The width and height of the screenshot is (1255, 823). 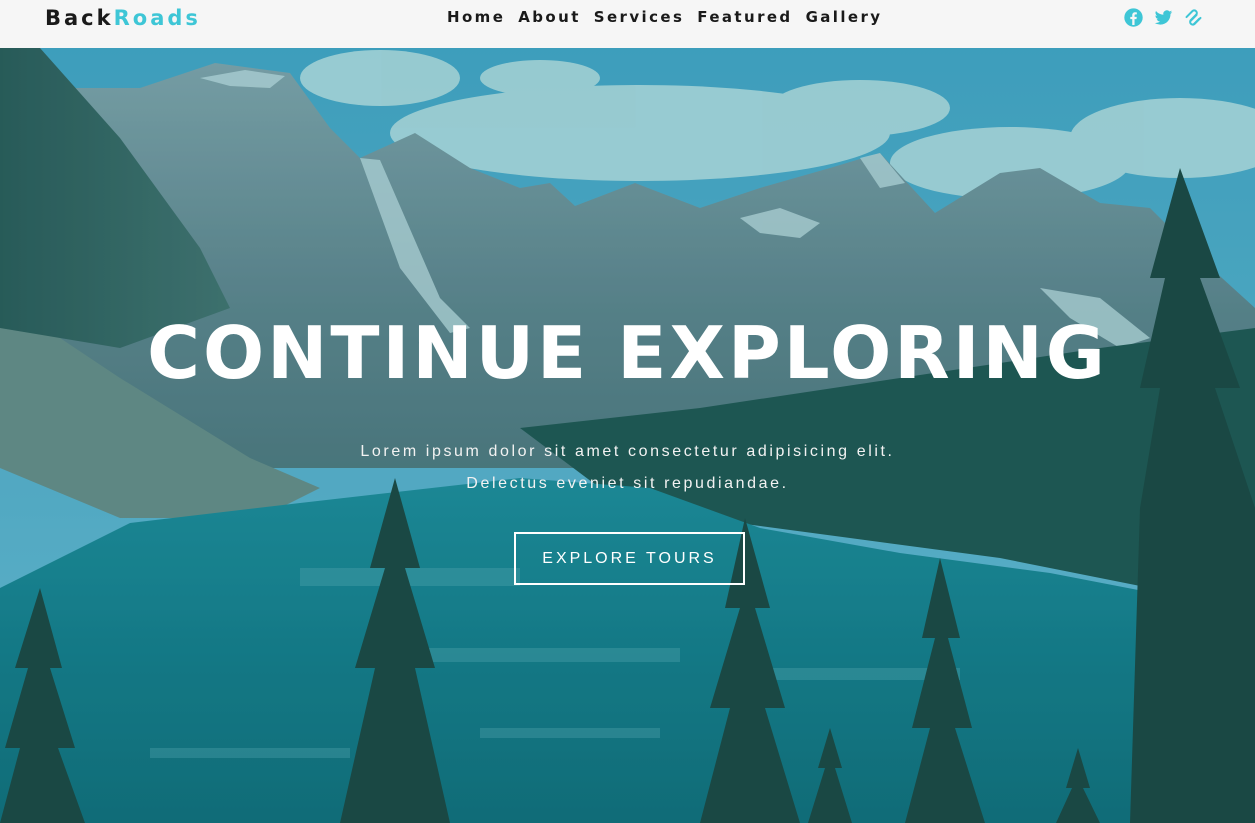 What do you see at coordinates (844, 17) in the screenshot?
I see `nav-link-gallery: Gallery` at bounding box center [844, 17].